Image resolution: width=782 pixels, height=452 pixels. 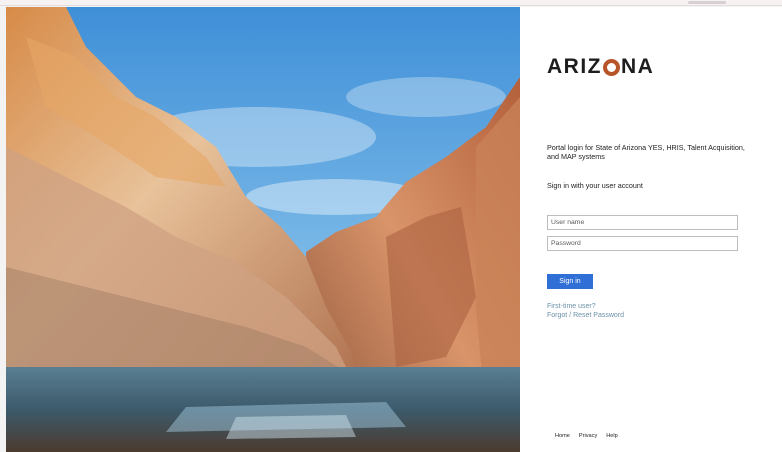 What do you see at coordinates (595, 185) in the screenshot?
I see `sign-in-subtitle: Sign in with your user account` at bounding box center [595, 185].